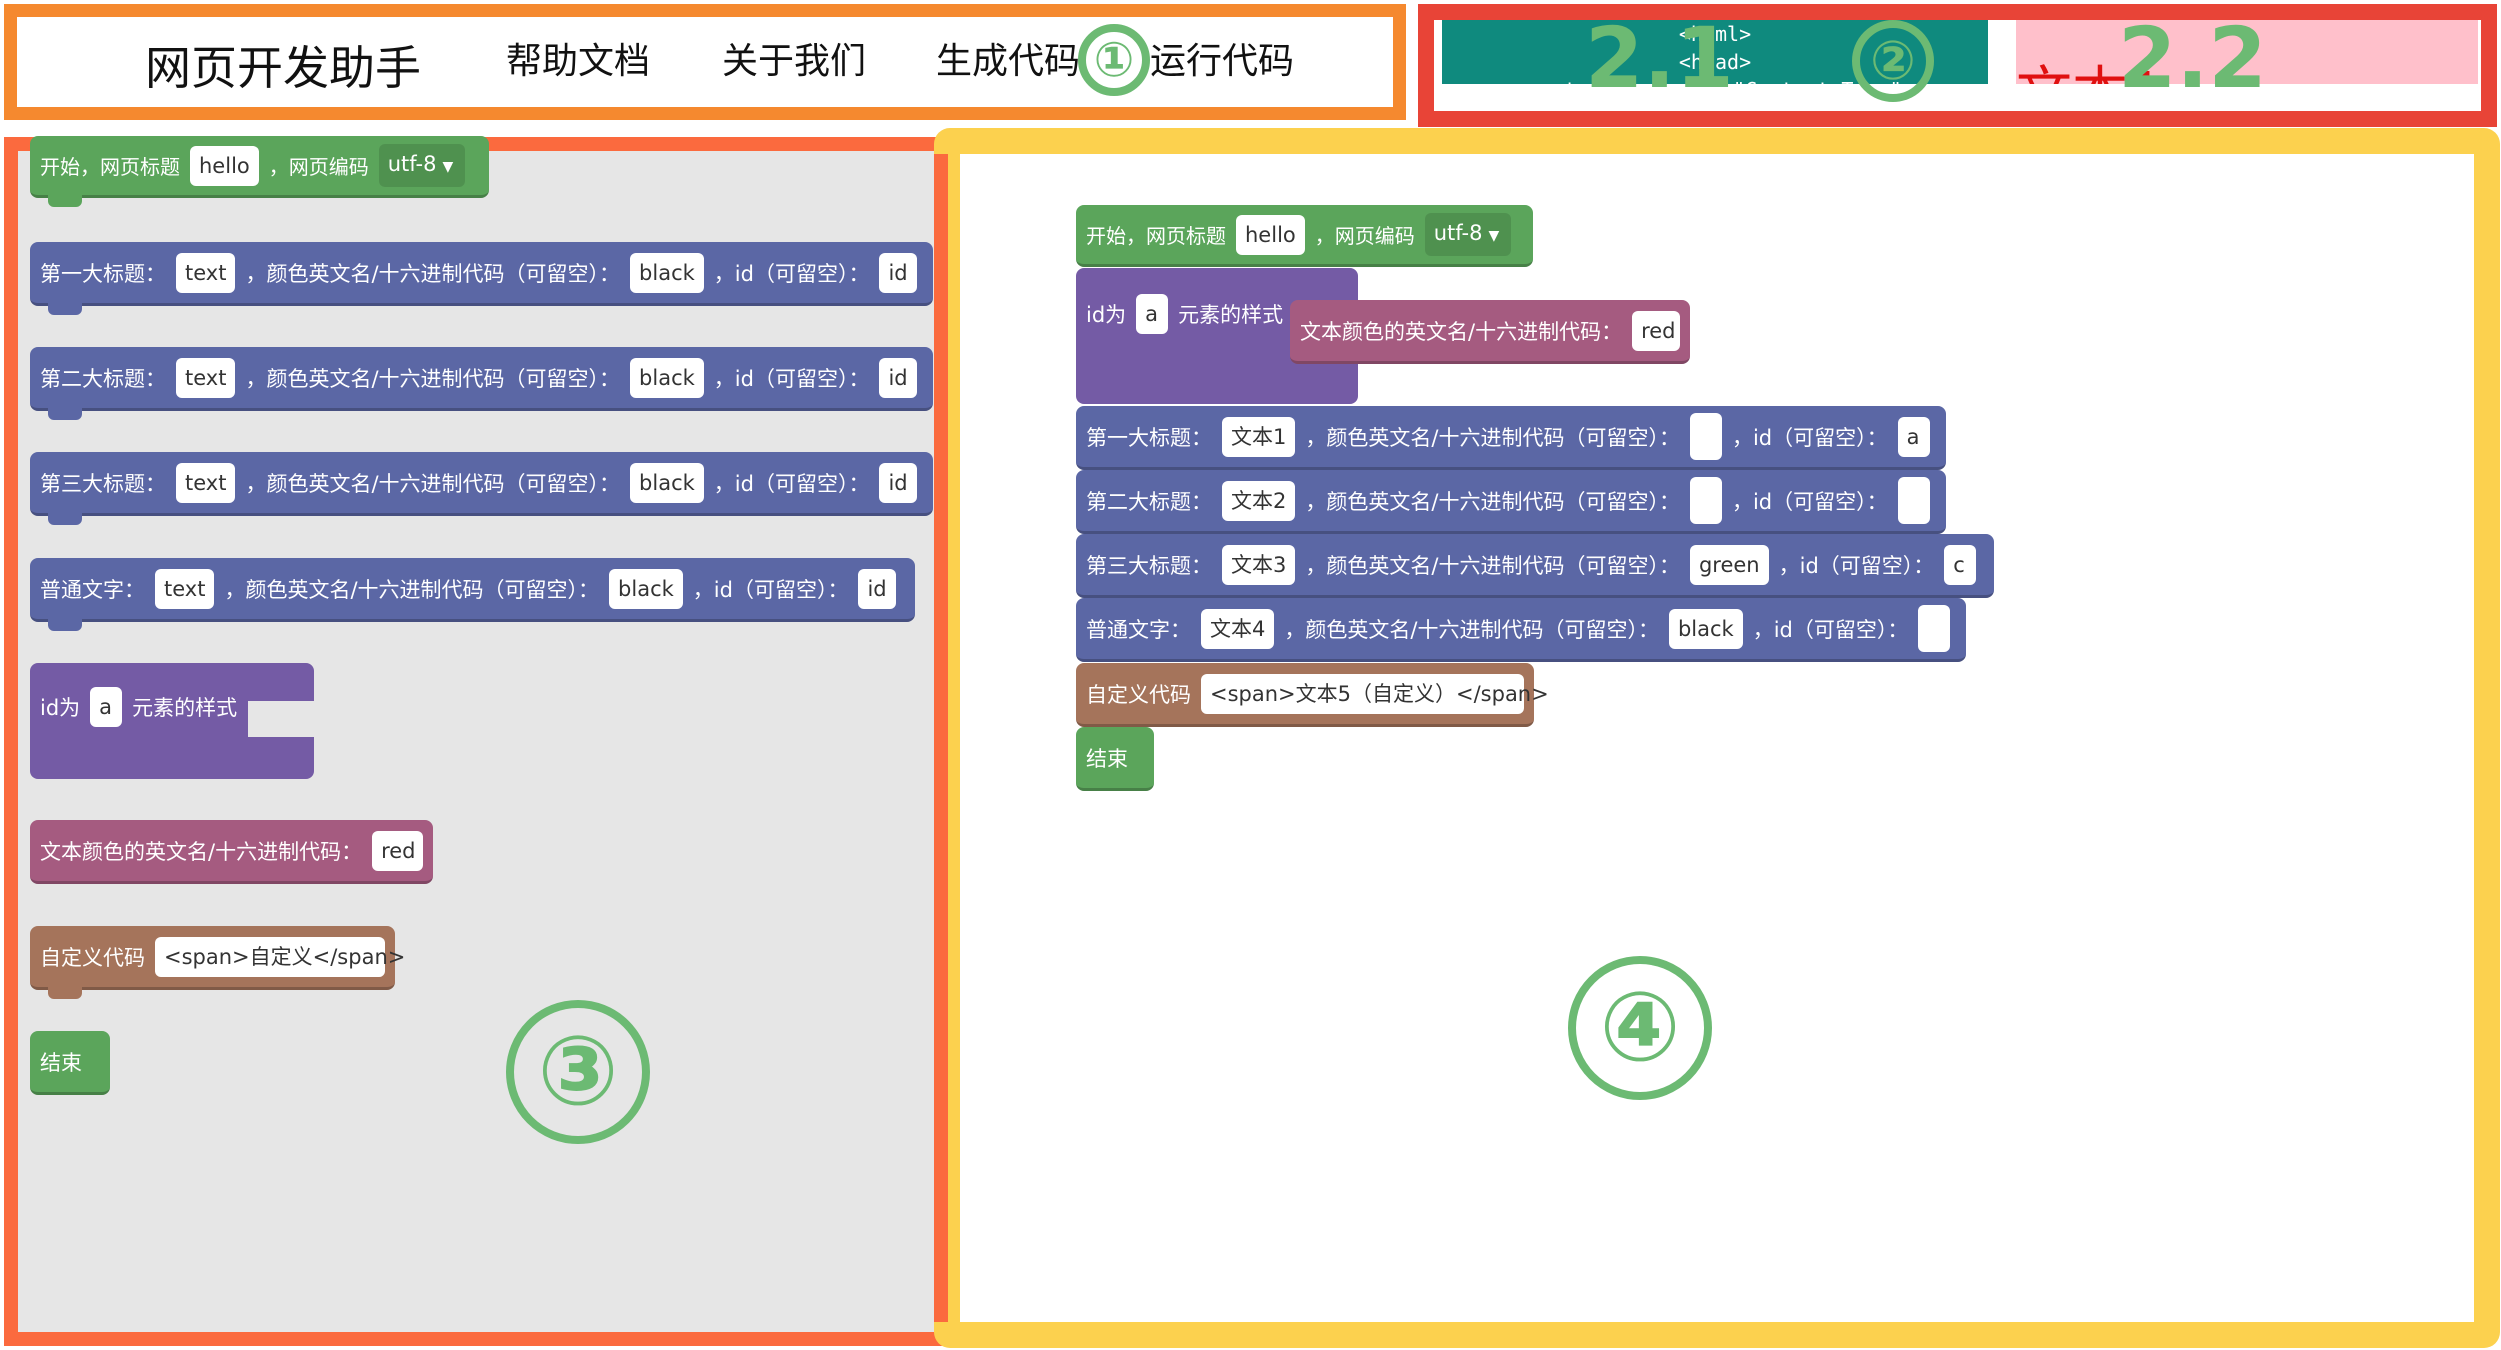 The height and width of the screenshot is (1350, 2501). I want to click on toolbox-text-color-block: 文本颜色的英文名/十六进制代码： red, so click(231, 852).